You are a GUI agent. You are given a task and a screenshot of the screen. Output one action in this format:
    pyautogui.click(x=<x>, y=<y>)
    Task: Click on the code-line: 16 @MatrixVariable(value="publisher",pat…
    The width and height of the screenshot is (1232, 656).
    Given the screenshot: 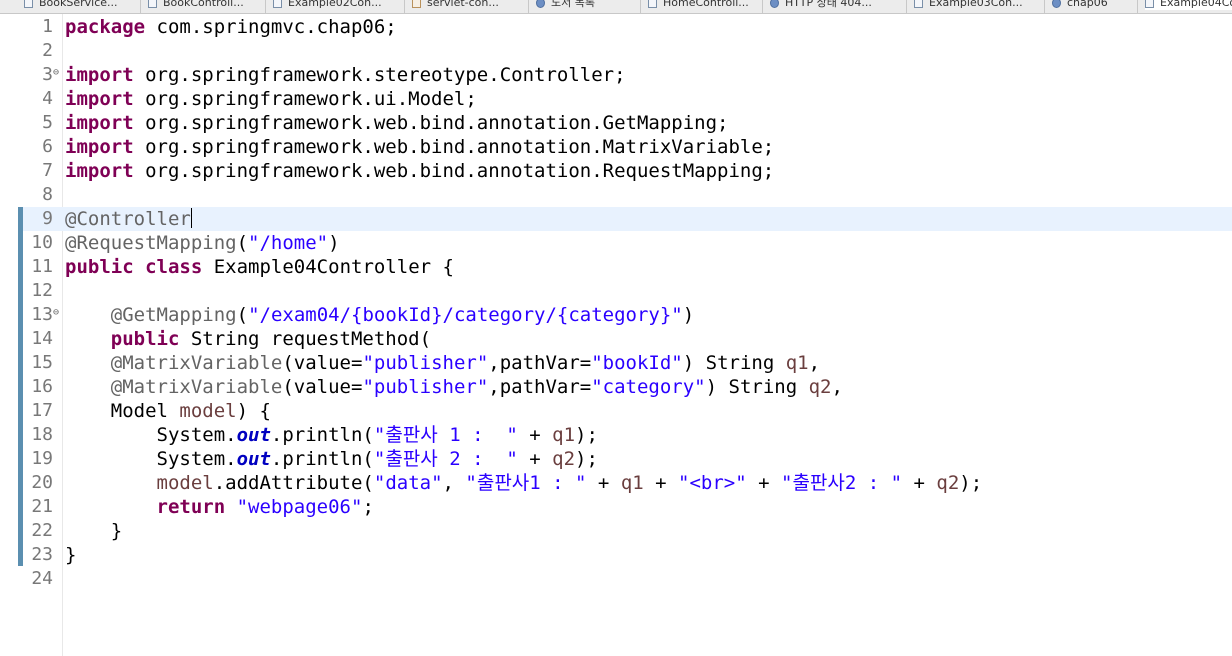 What is the action you would take?
    pyautogui.click(x=616, y=387)
    